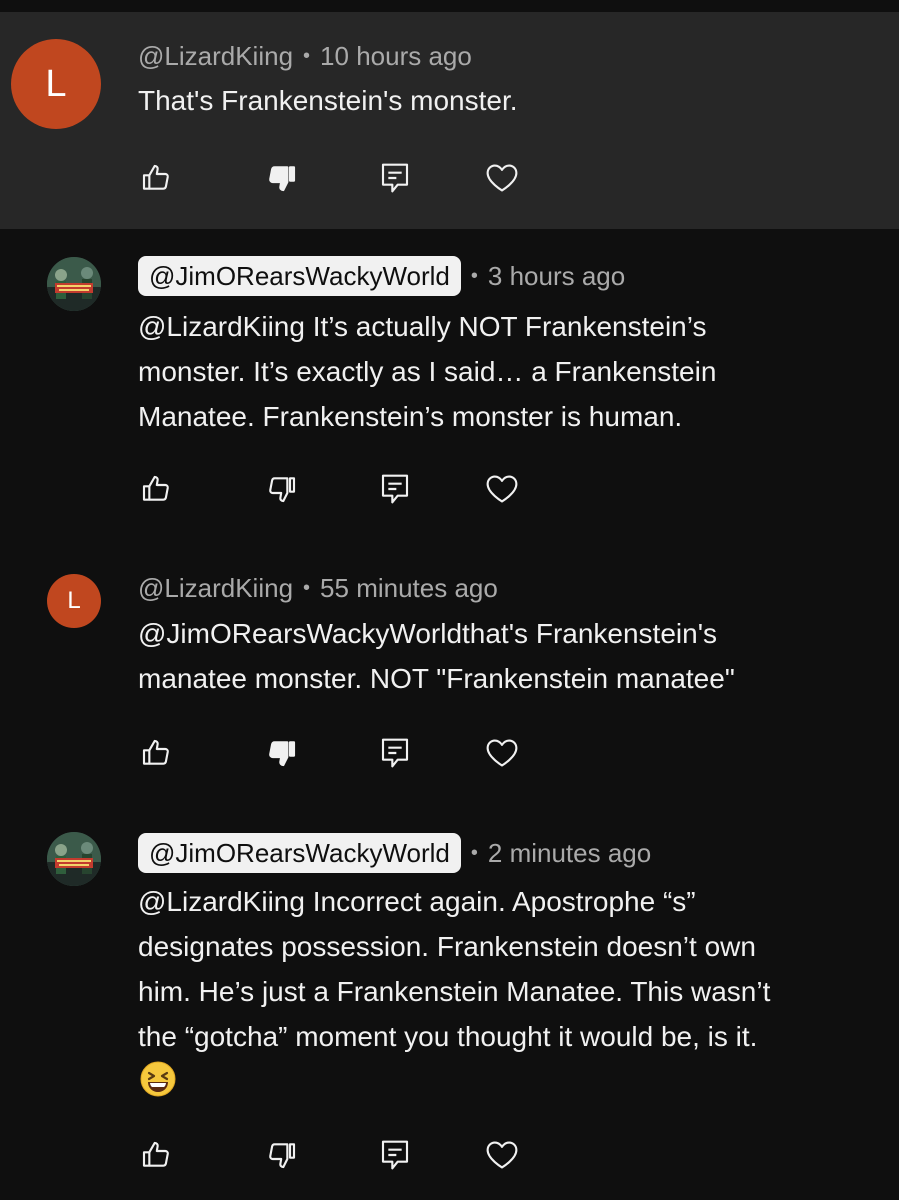  Describe the element at coordinates (556, 276) in the screenshot. I see `comment-time: 3 hours ago` at that location.